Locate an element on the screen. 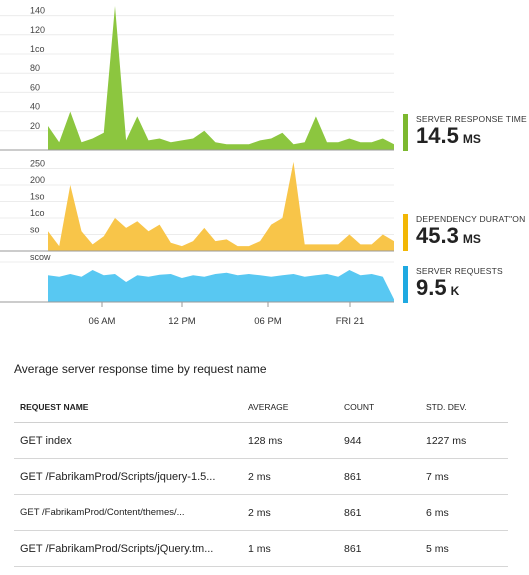 The height and width of the screenshot is (575, 529). x-tick-label: 06 AM is located at coordinates (102, 321).